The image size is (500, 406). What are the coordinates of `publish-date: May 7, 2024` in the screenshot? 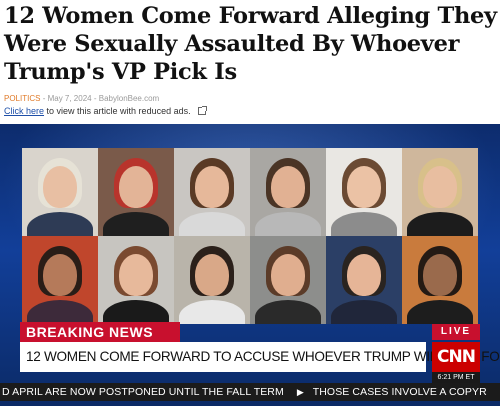 It's located at (69, 98).